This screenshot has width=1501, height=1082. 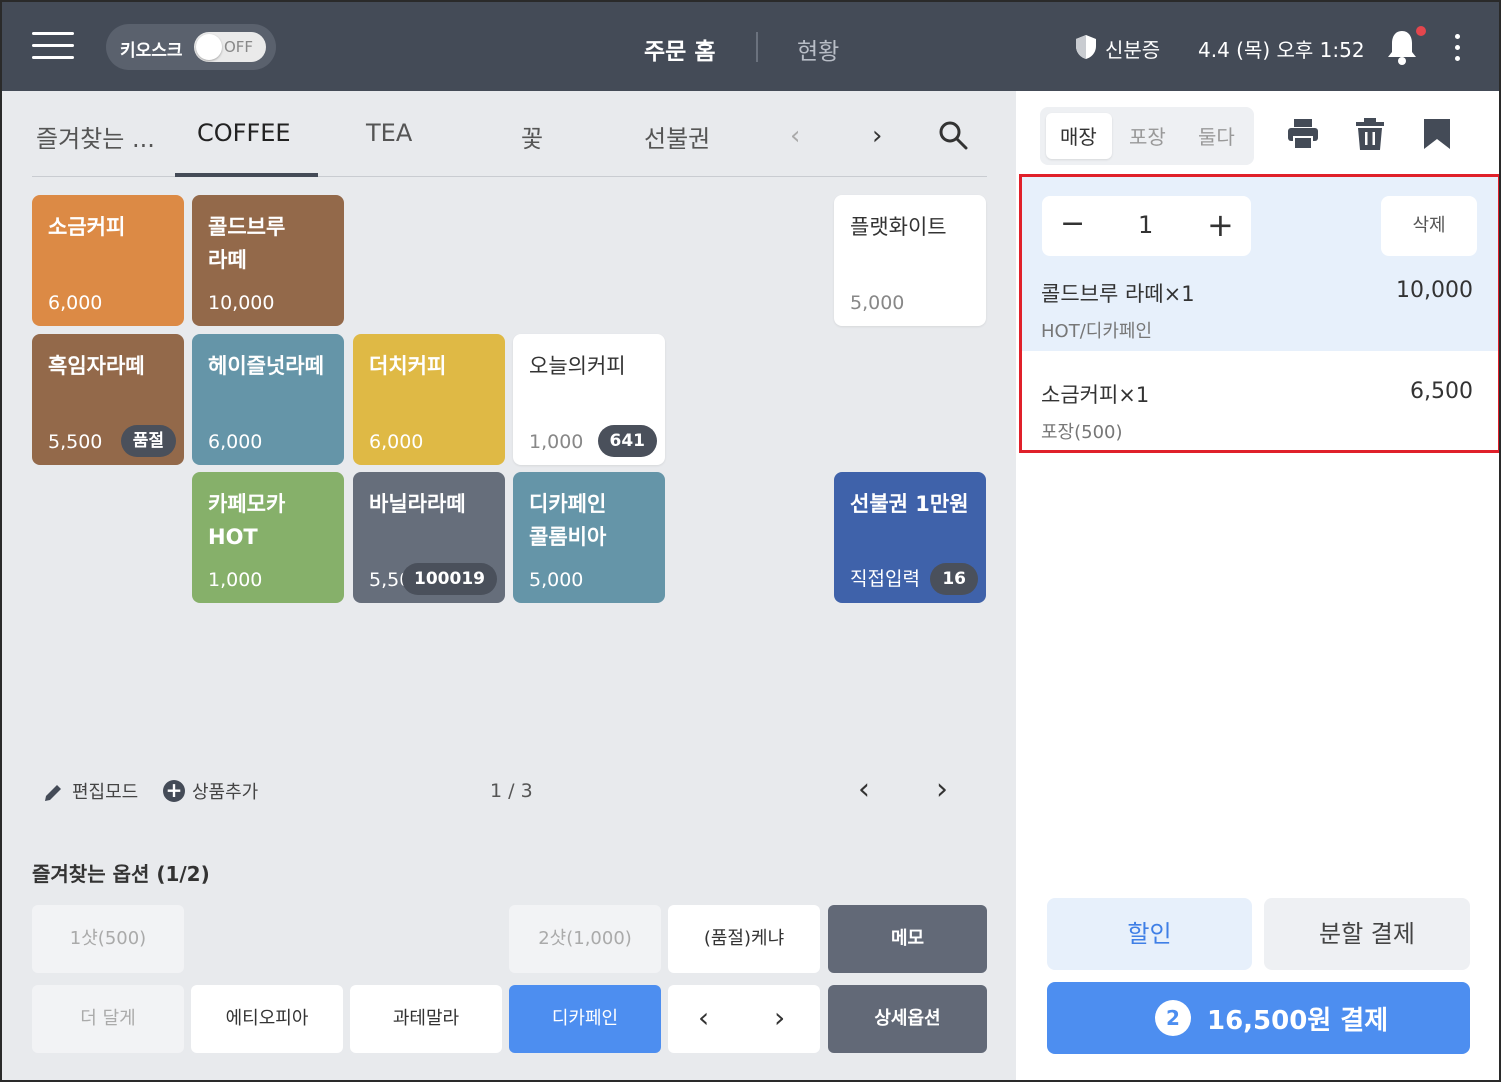 What do you see at coordinates (429, 537) in the screenshot?
I see `product-tile: 바닐라라떼 5,50 100019` at bounding box center [429, 537].